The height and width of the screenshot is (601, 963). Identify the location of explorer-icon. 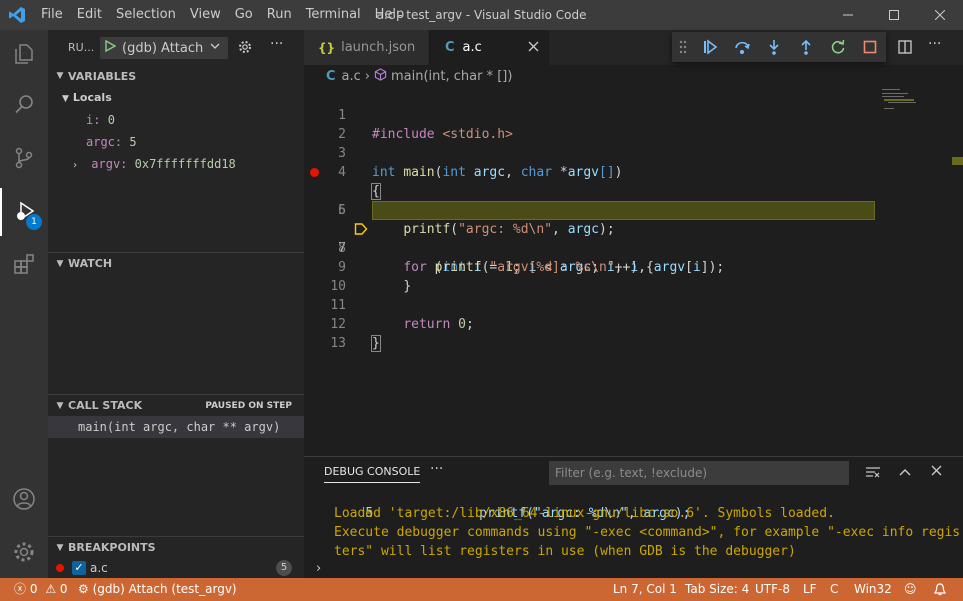
(24, 54).